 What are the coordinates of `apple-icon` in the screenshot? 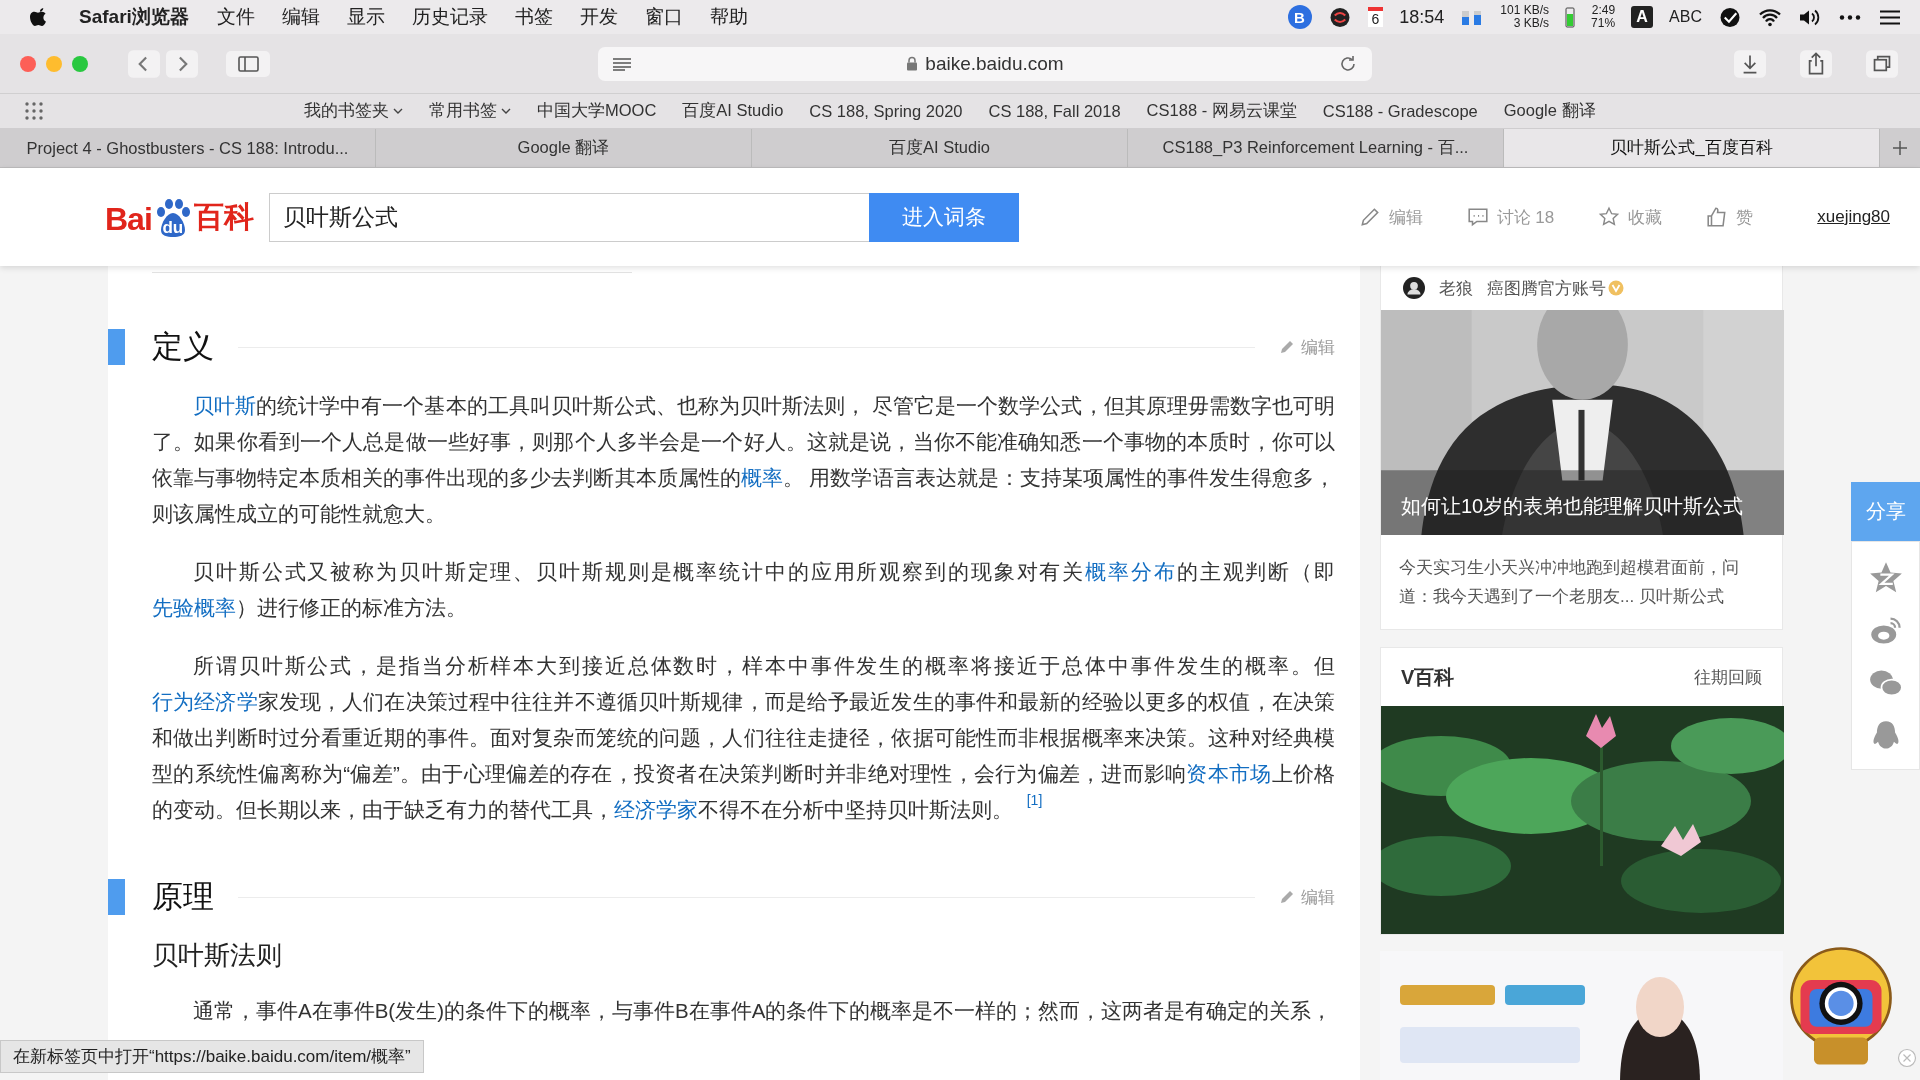 It's located at (39, 17).